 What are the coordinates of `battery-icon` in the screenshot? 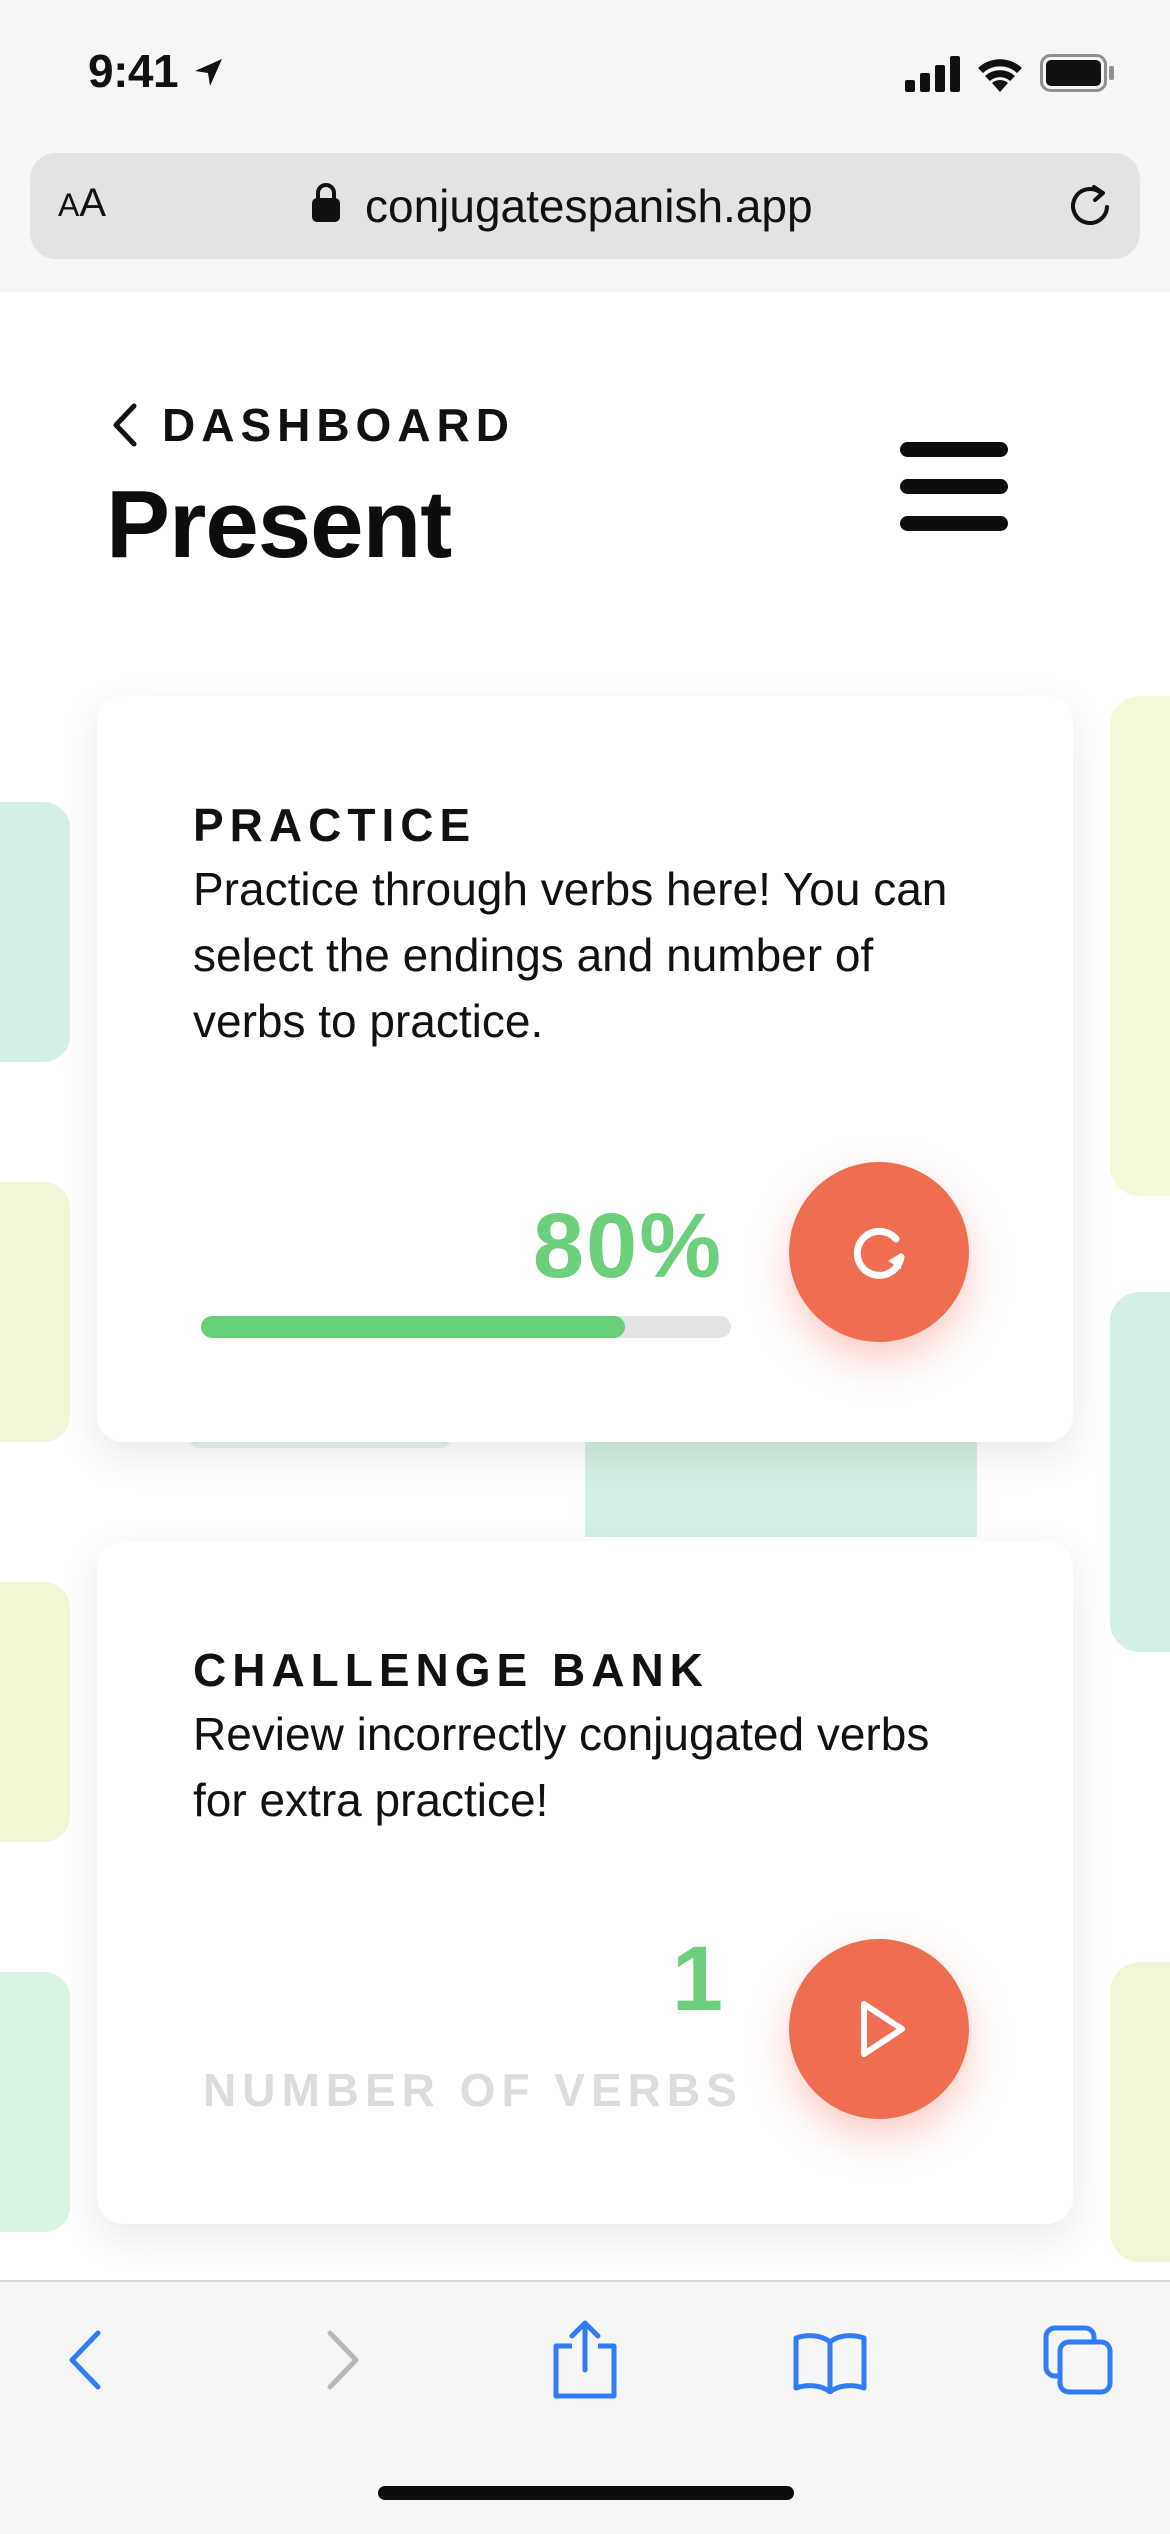 It's located at (1077, 73).